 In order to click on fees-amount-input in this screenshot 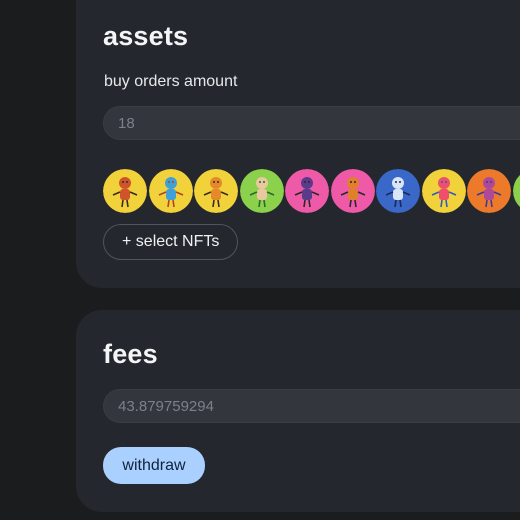, I will do `click(311, 406)`.